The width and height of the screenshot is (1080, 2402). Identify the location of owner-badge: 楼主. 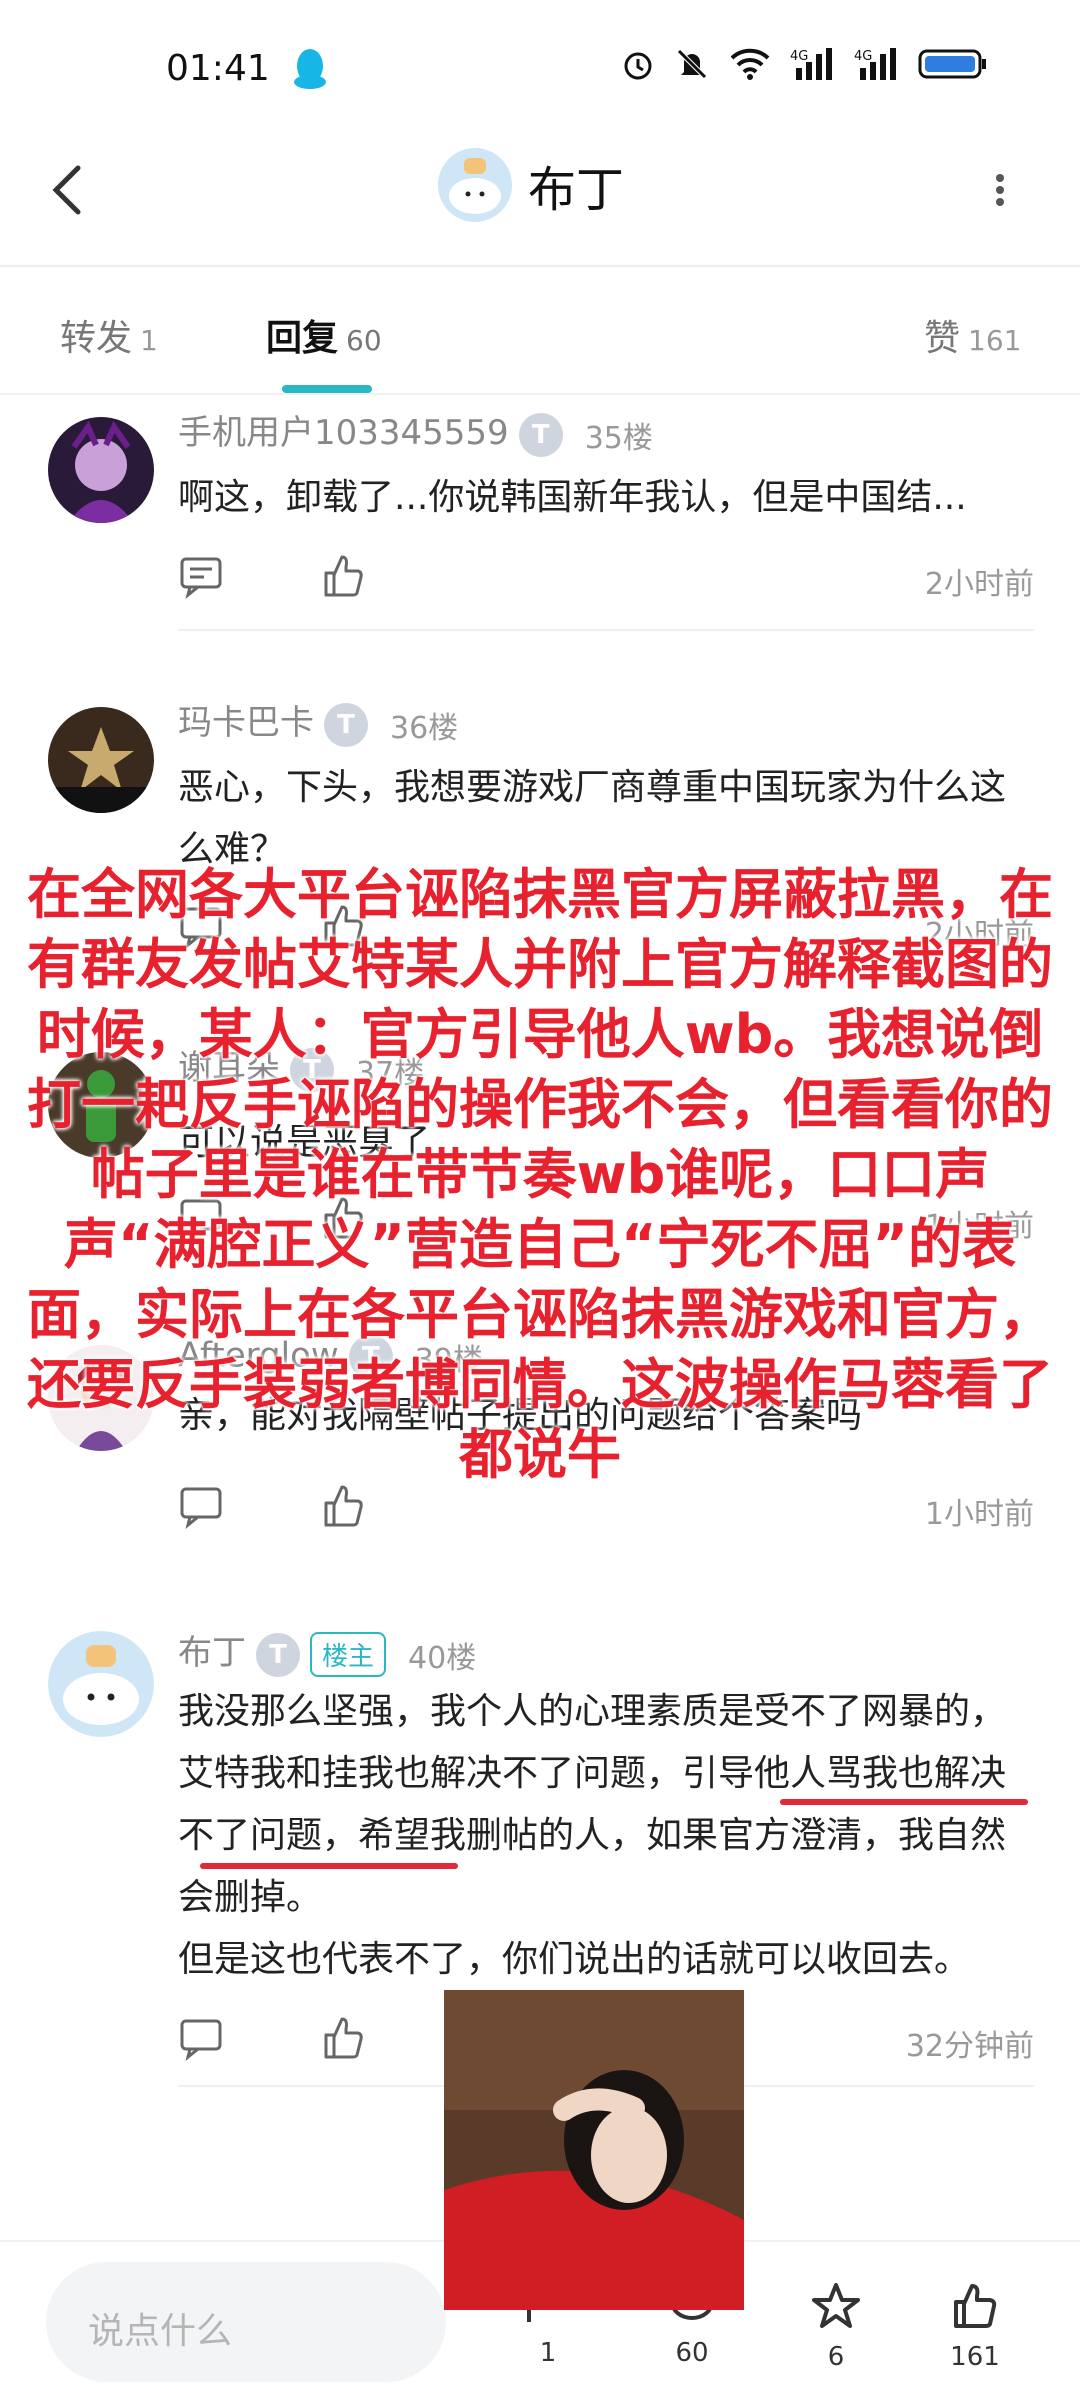
(348, 1654).